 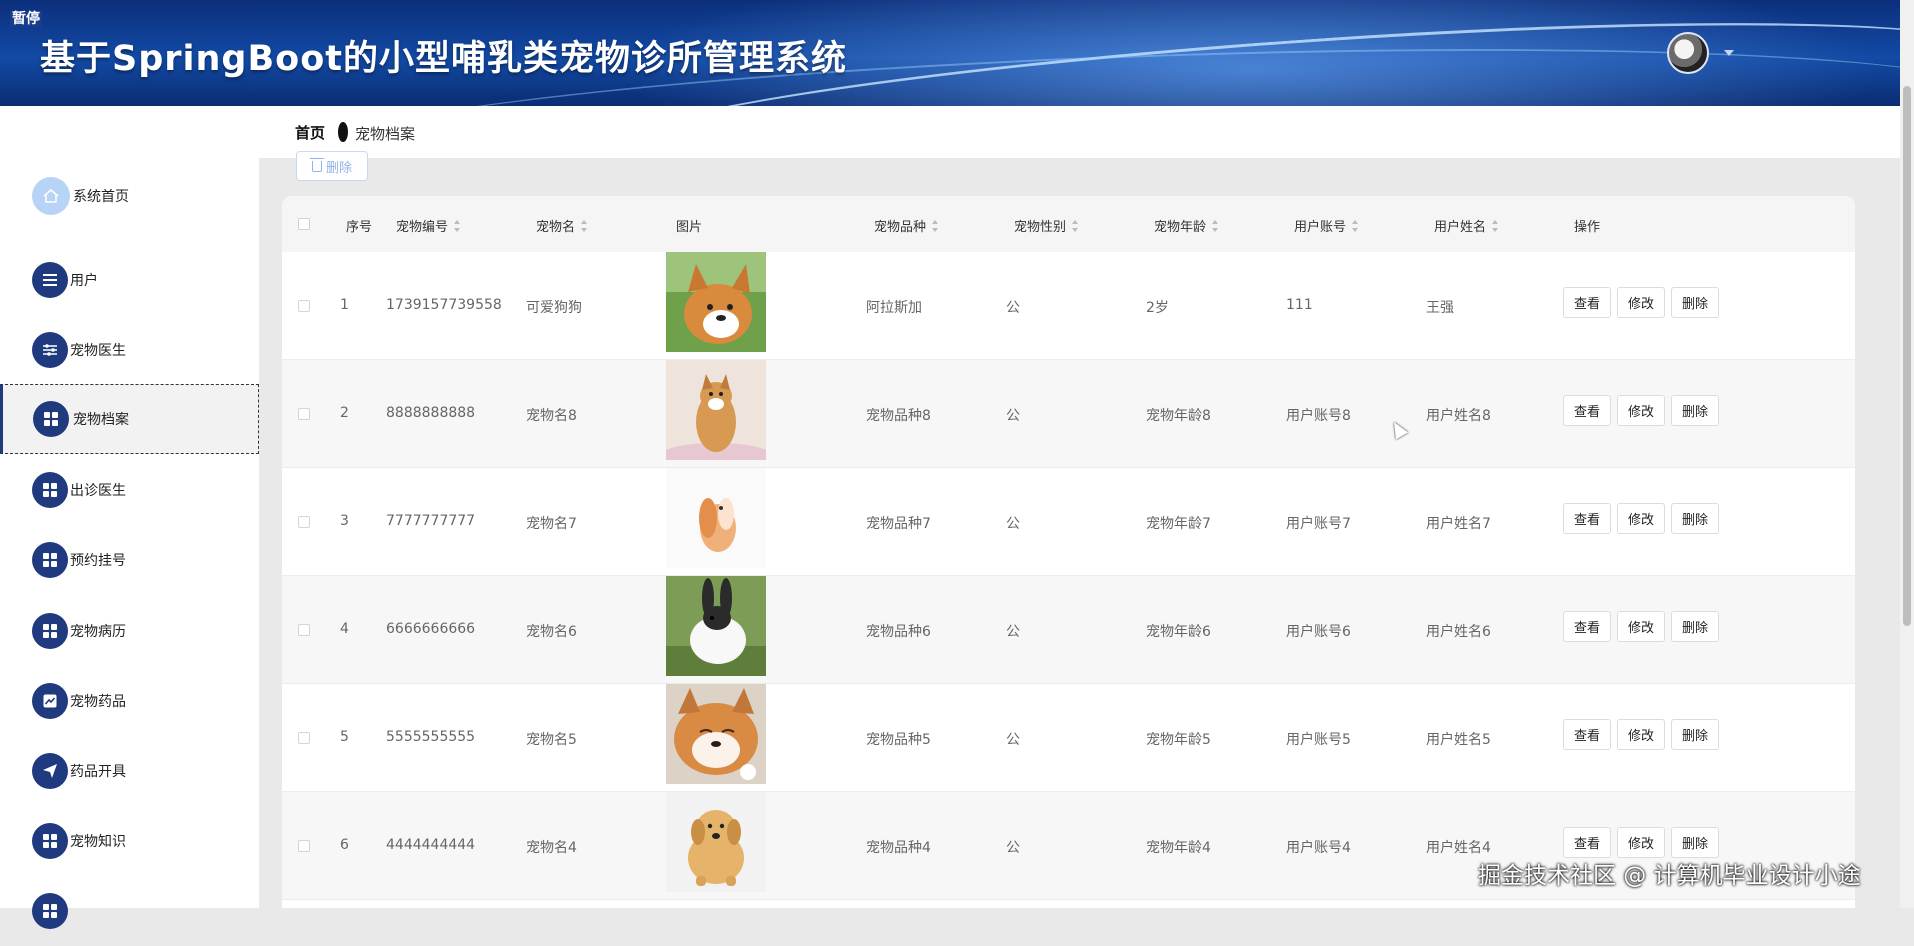 I want to click on sidebar-item-label: 药品开具, so click(x=98, y=772).